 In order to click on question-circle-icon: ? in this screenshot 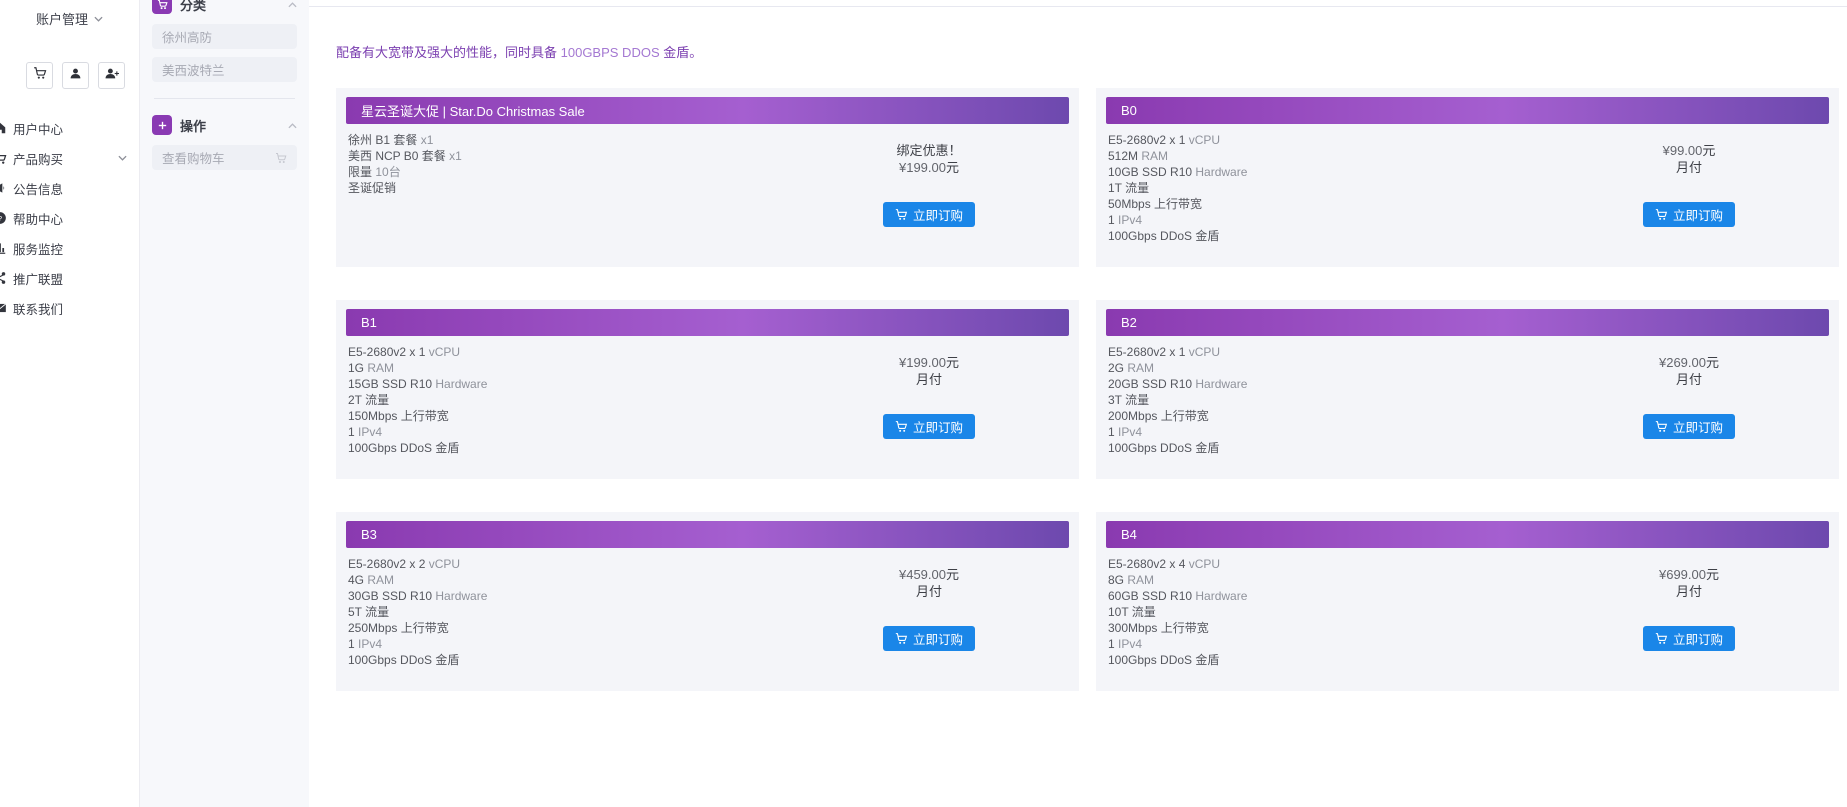, I will do `click(3, 218)`.